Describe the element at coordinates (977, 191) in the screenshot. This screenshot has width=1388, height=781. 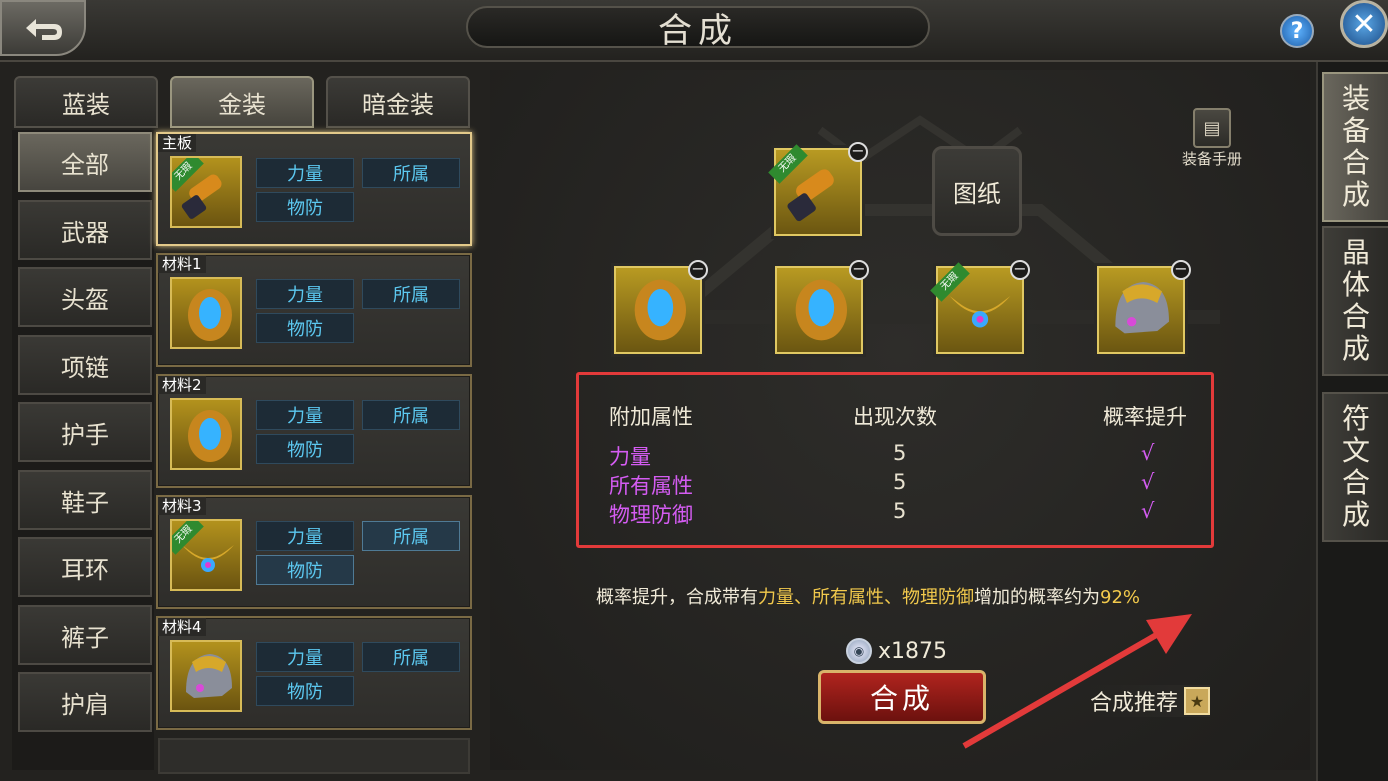
I see `blueprint-slot: 图纸` at that location.